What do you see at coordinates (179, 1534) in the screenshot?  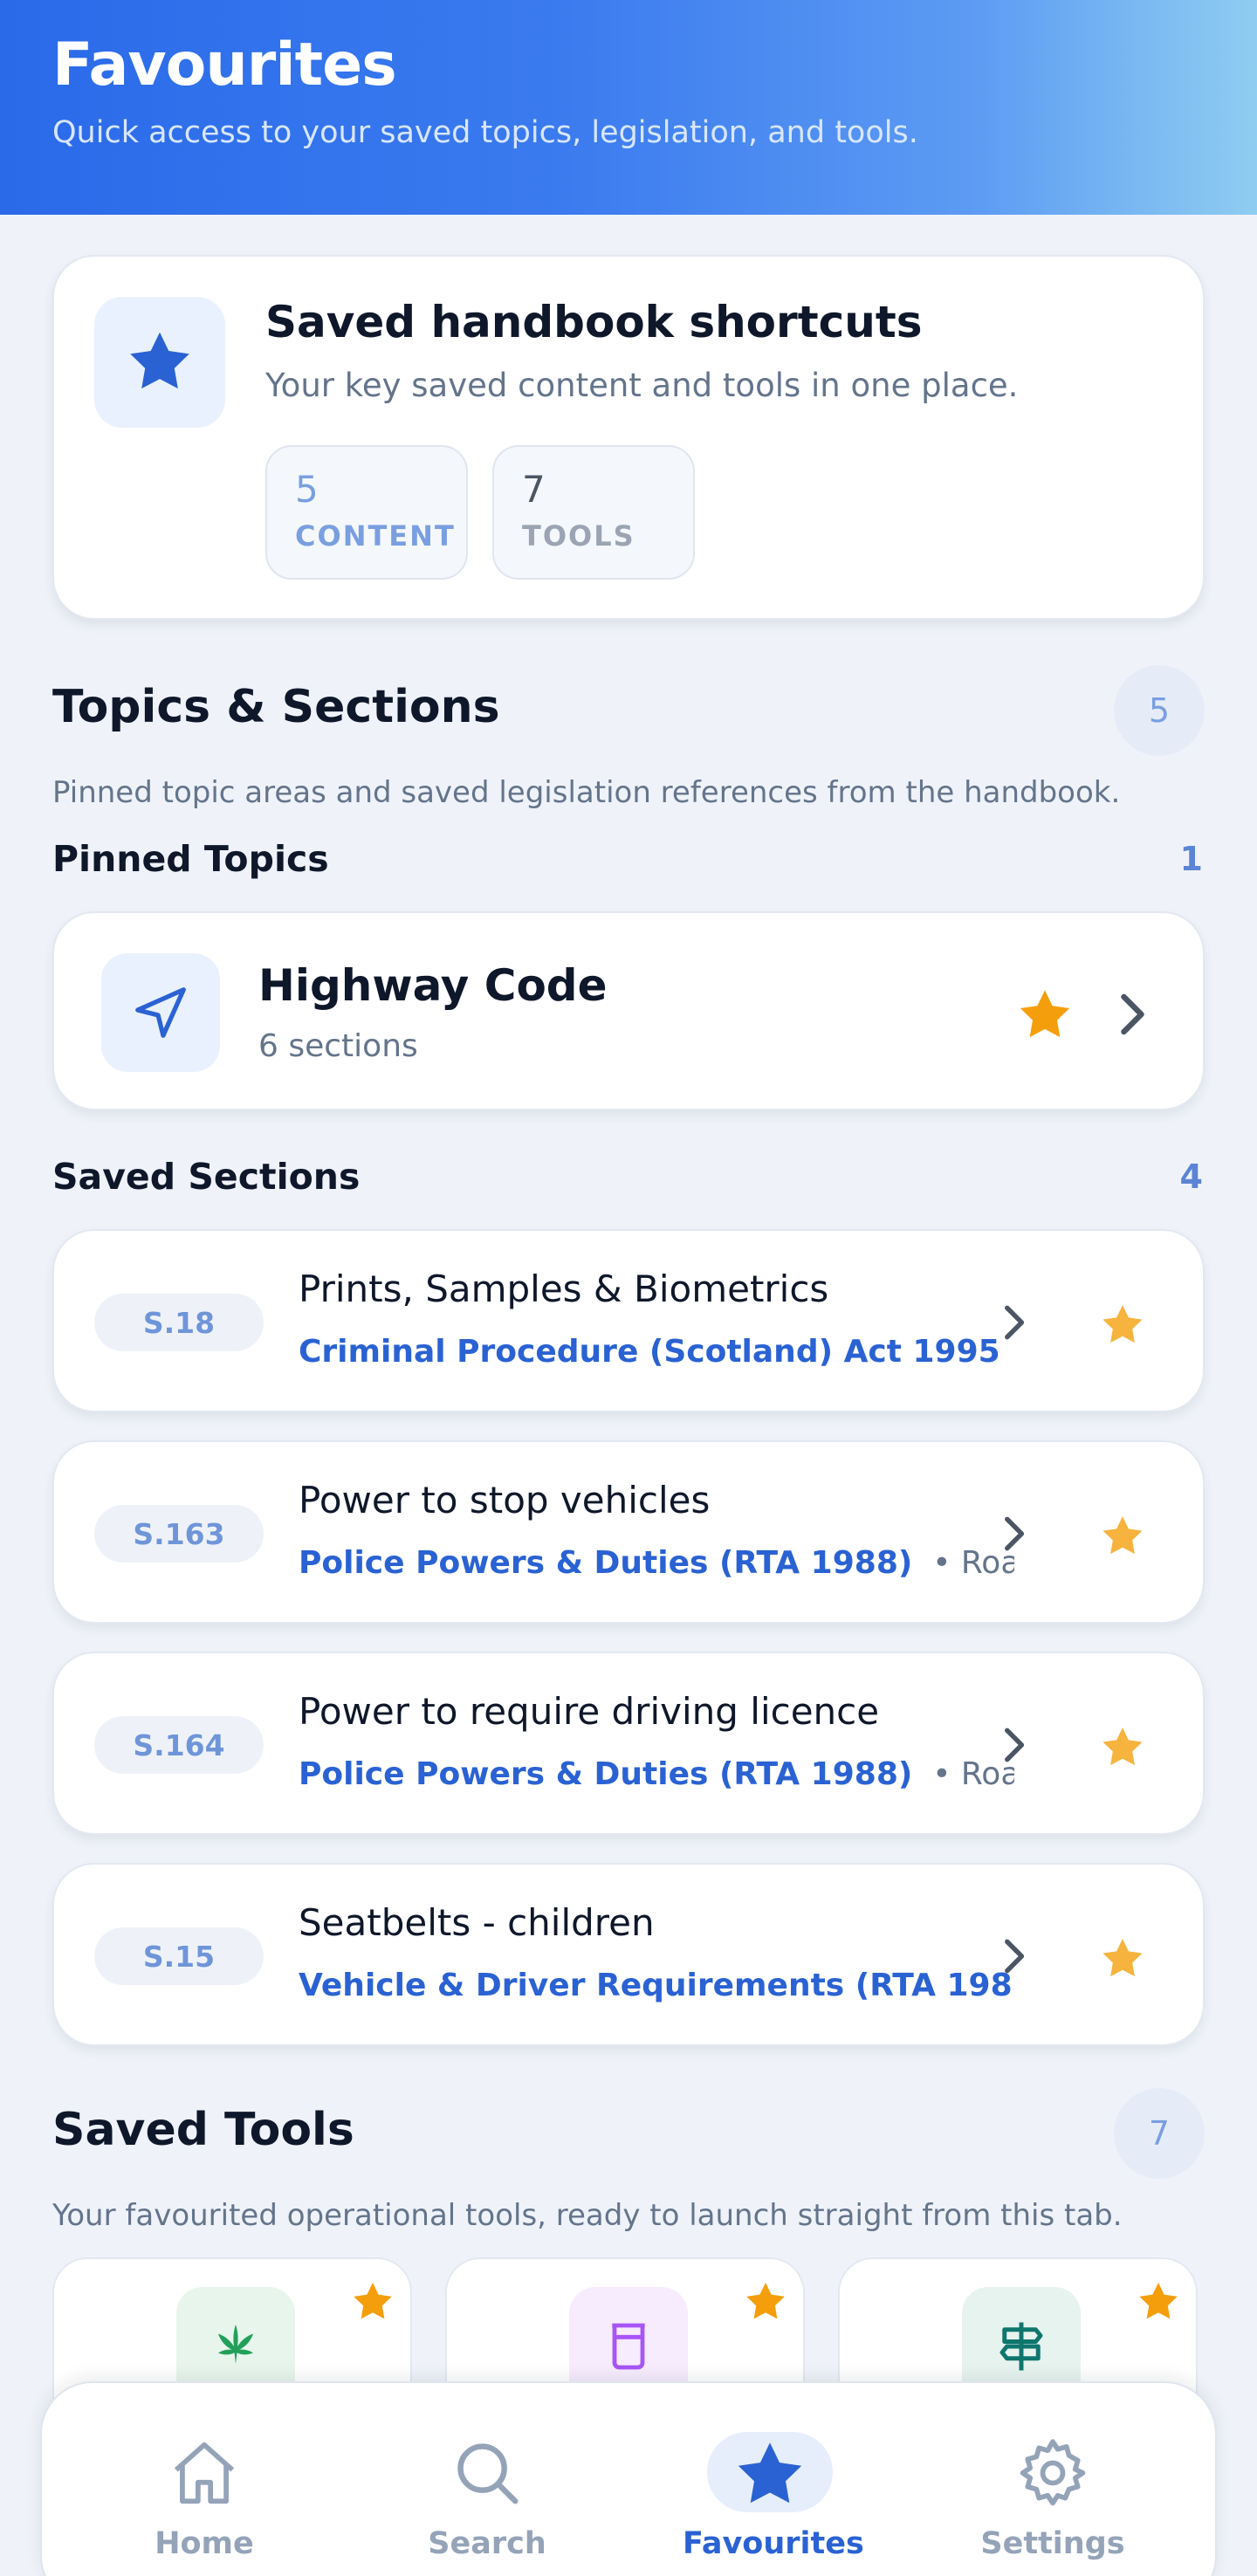 I see `section-number-badge: S.163` at bounding box center [179, 1534].